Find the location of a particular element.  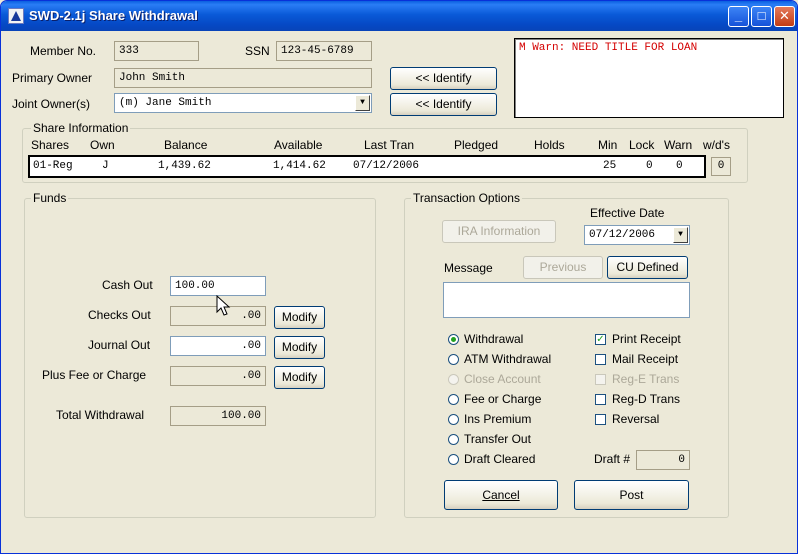

cancel-button-label: Cancel is located at coordinates (501, 495).